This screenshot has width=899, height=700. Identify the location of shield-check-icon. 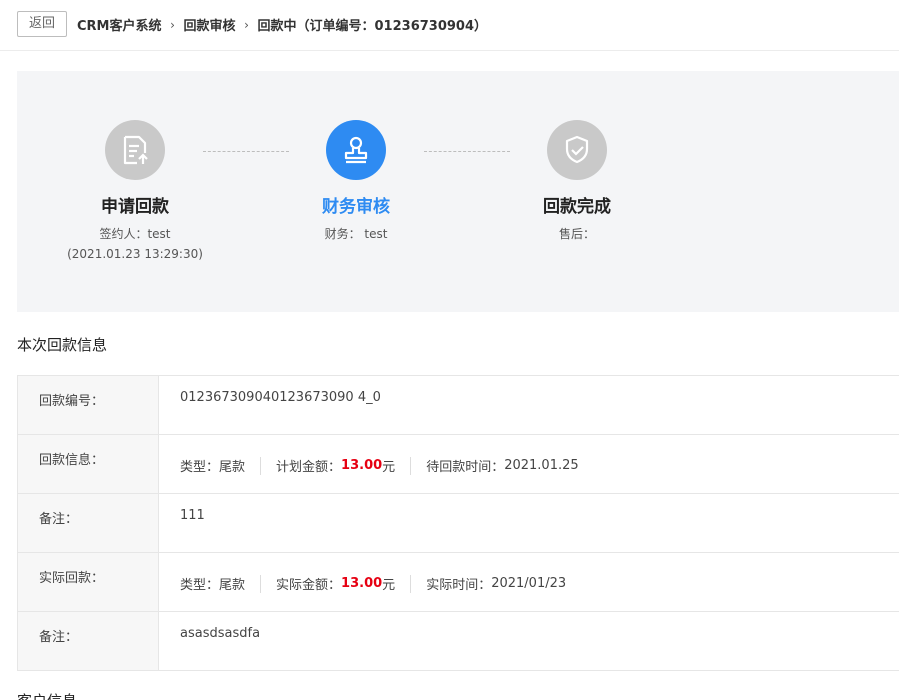
(577, 150).